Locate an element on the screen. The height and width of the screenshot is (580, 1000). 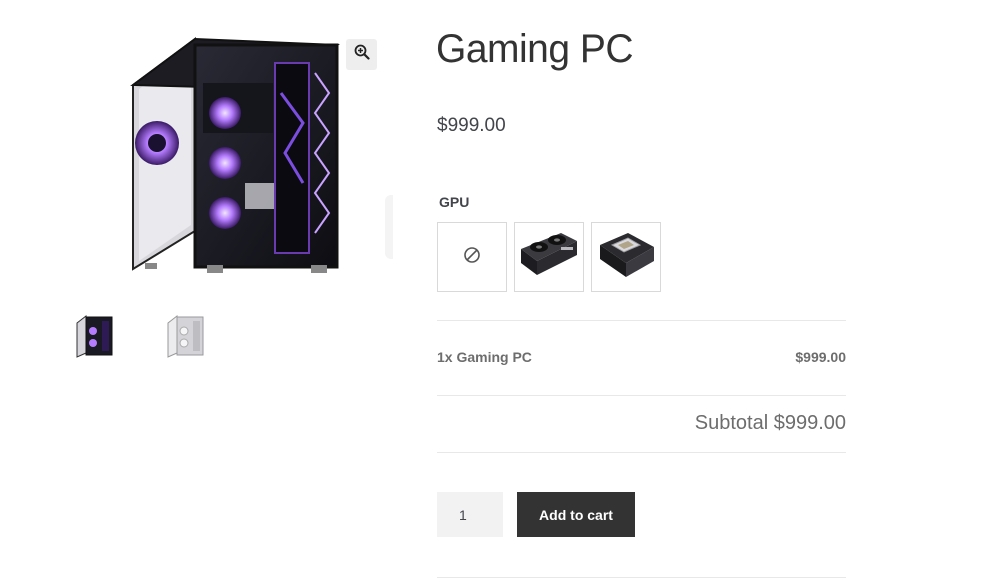
magnify-plus-icon is located at coordinates (362, 54).